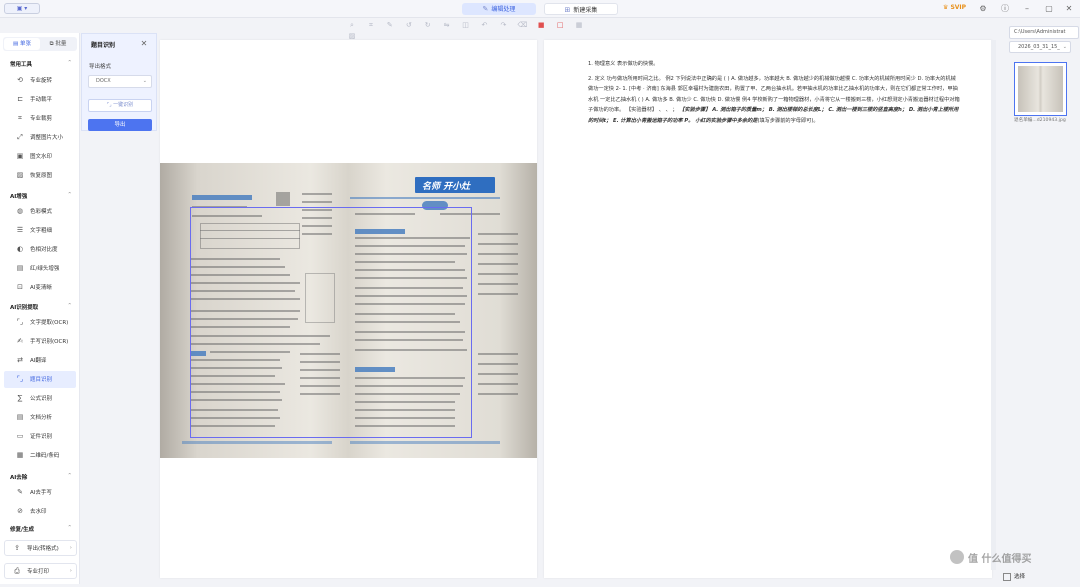  What do you see at coordinates (20, 511) in the screenshot?
I see `remove-watermark-icon: ⊘` at bounding box center [20, 511].